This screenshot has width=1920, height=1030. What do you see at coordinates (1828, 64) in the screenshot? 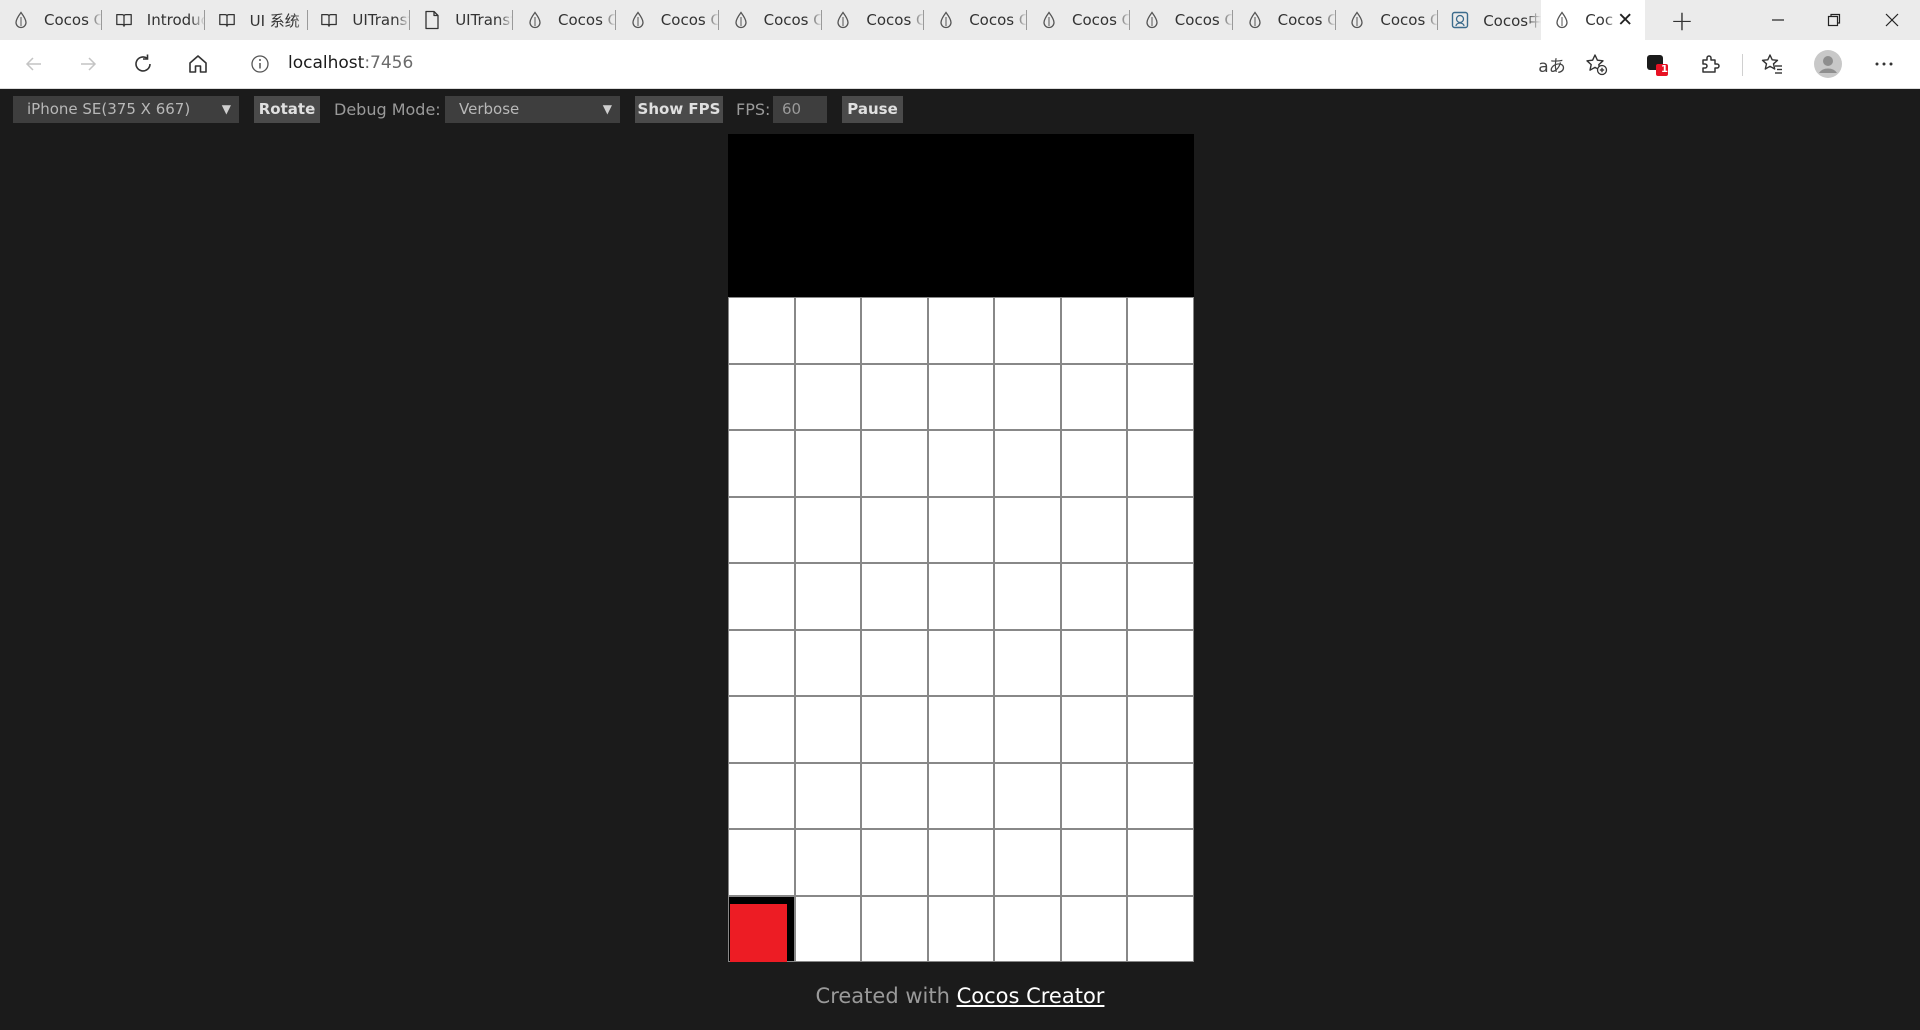
I see `profile-avatar` at bounding box center [1828, 64].